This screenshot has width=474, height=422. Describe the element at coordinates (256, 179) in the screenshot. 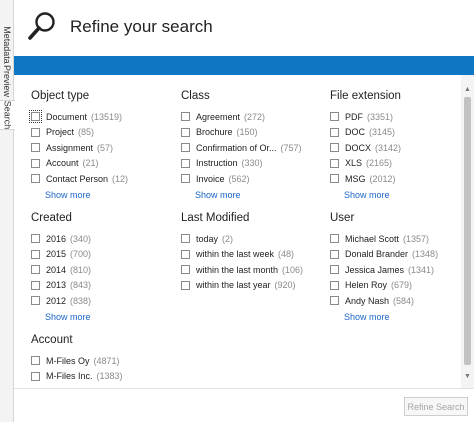

I see `facet-option: Invoice (562)` at that location.